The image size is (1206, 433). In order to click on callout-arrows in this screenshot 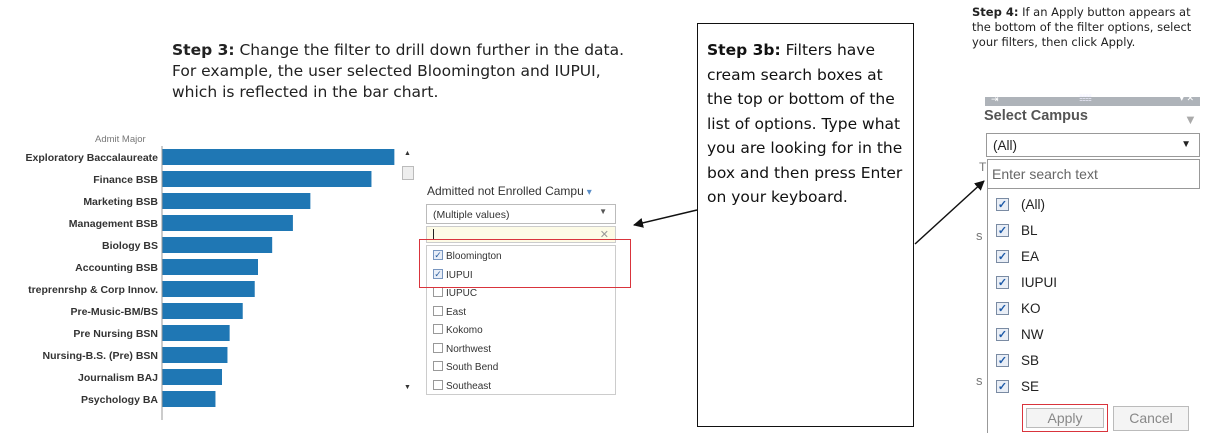, I will do `click(809, 212)`.